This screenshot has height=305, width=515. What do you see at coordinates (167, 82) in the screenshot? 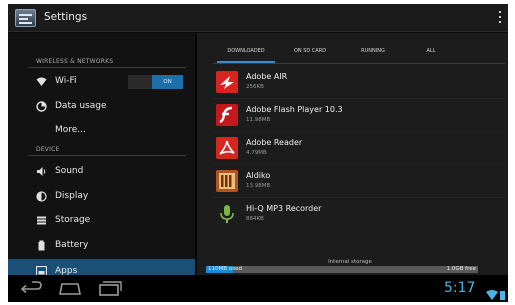
I see `toggle-on-label: ON` at bounding box center [167, 82].